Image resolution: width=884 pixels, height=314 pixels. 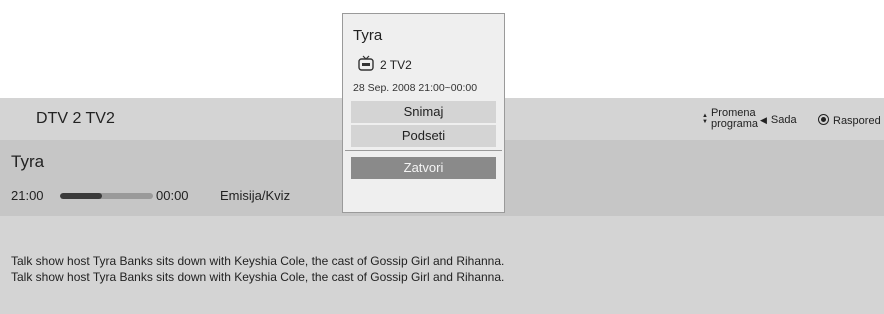 What do you see at coordinates (763, 120) in the screenshot?
I see `left-triangle-icon: ◀` at bounding box center [763, 120].